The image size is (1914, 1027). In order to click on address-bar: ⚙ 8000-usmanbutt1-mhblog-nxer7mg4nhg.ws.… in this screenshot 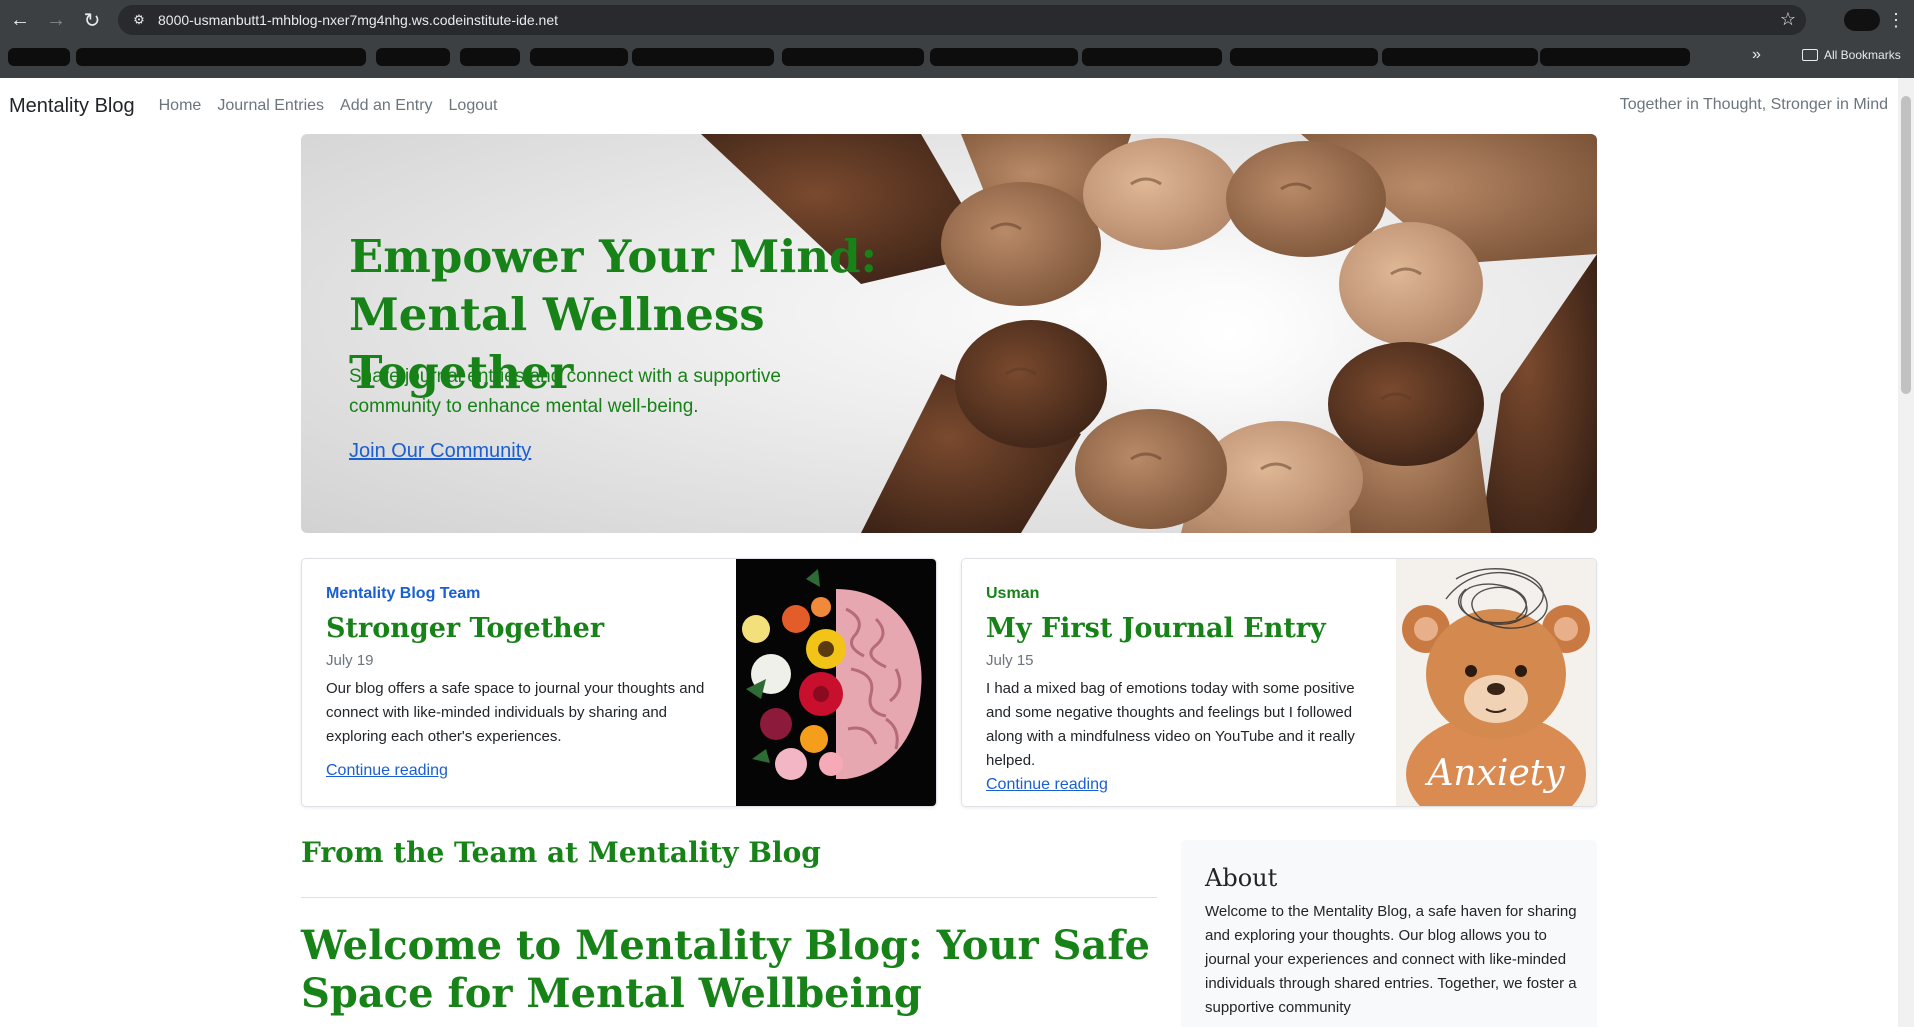, I will do `click(962, 20)`.